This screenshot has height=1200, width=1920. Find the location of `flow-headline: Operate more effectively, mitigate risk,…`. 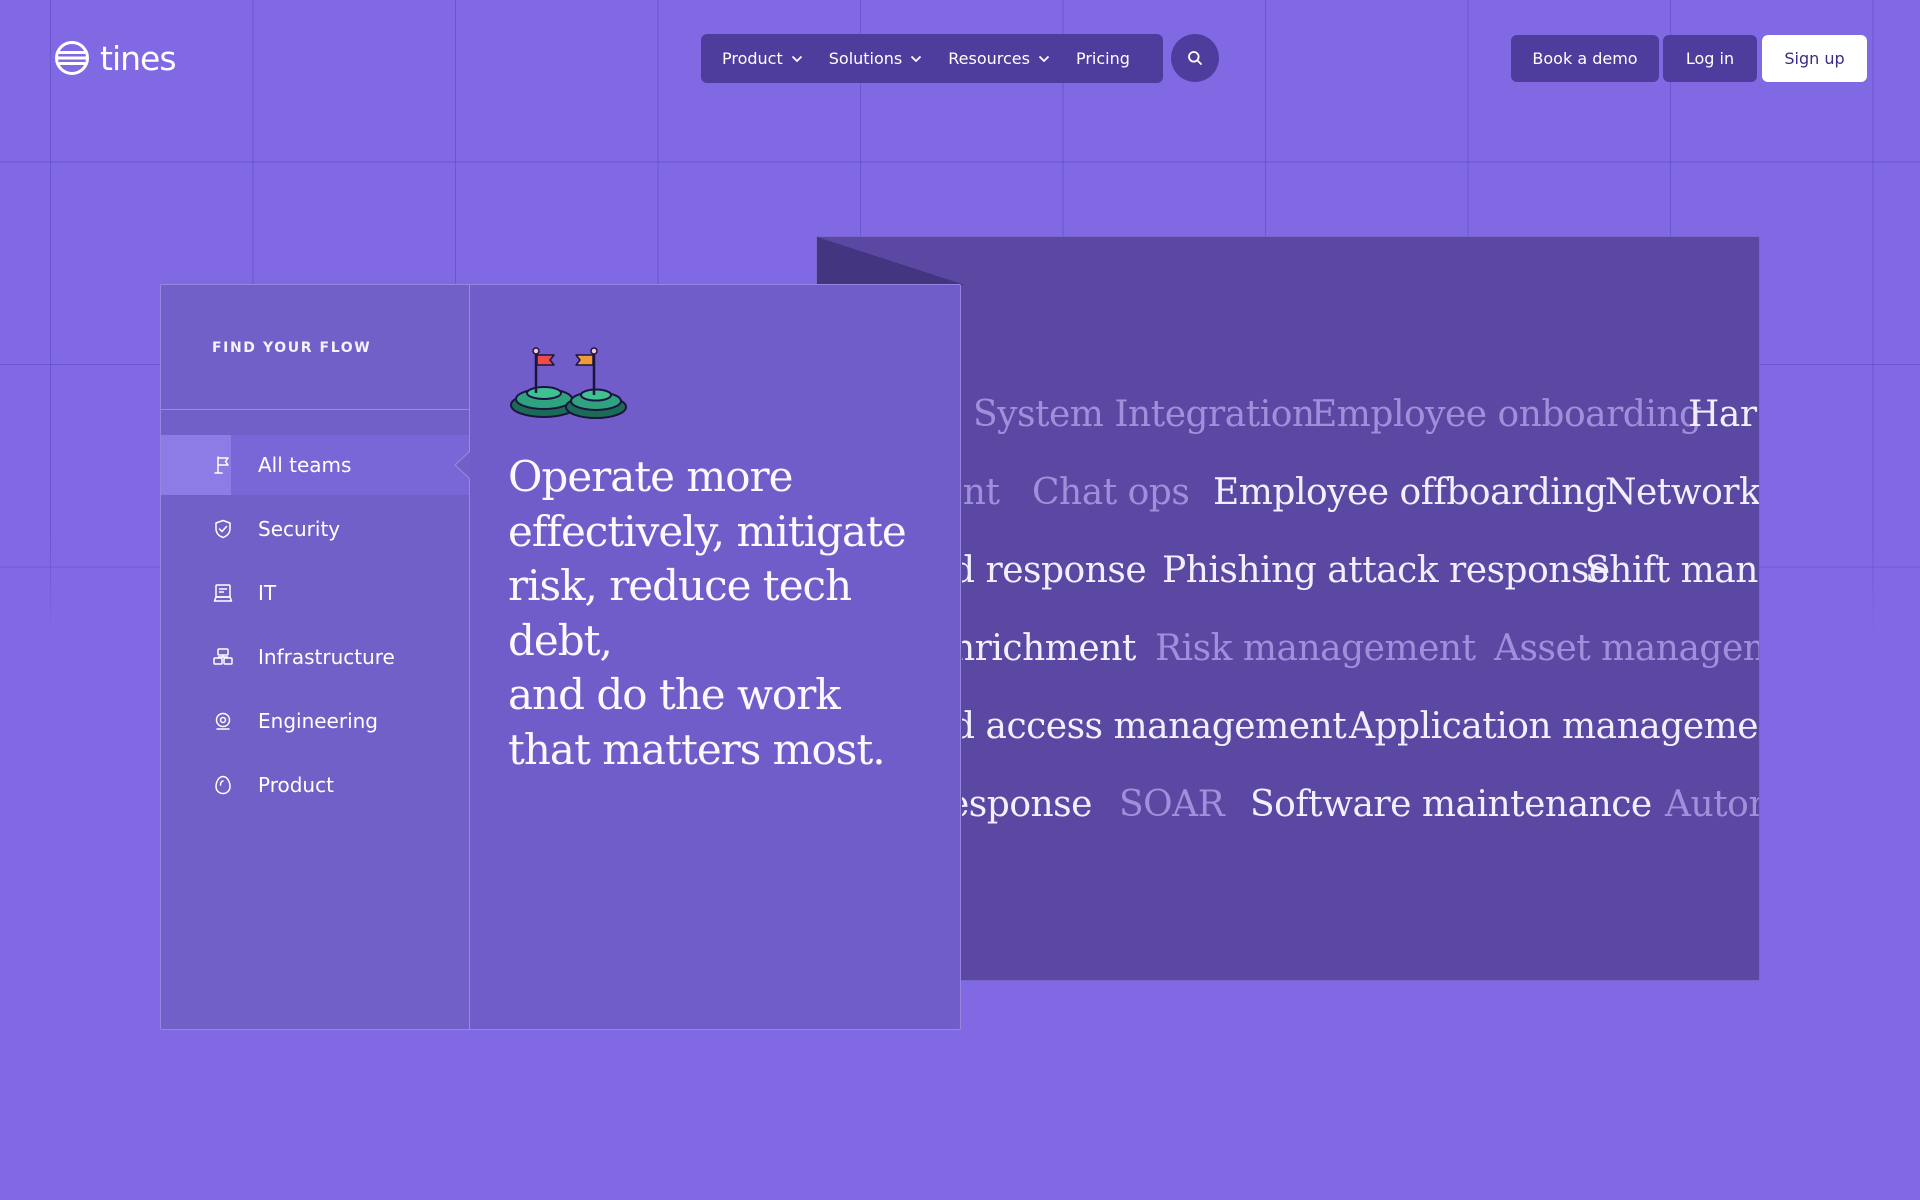

flow-headline: Operate more effectively, mitigate risk,… is located at coordinates (718, 613).